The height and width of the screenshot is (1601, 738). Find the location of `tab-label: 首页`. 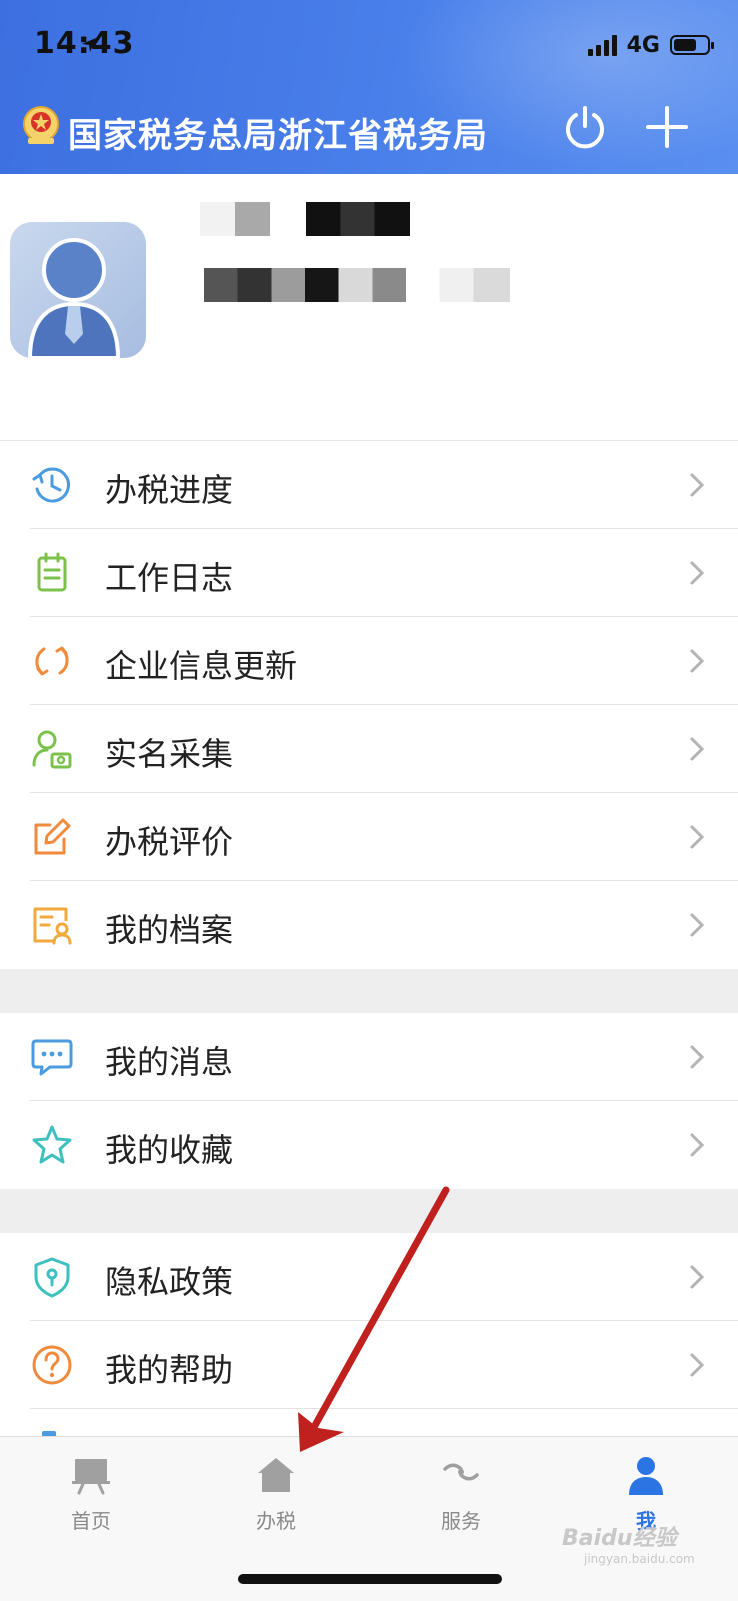

tab-label: 首页 is located at coordinates (91, 1521).